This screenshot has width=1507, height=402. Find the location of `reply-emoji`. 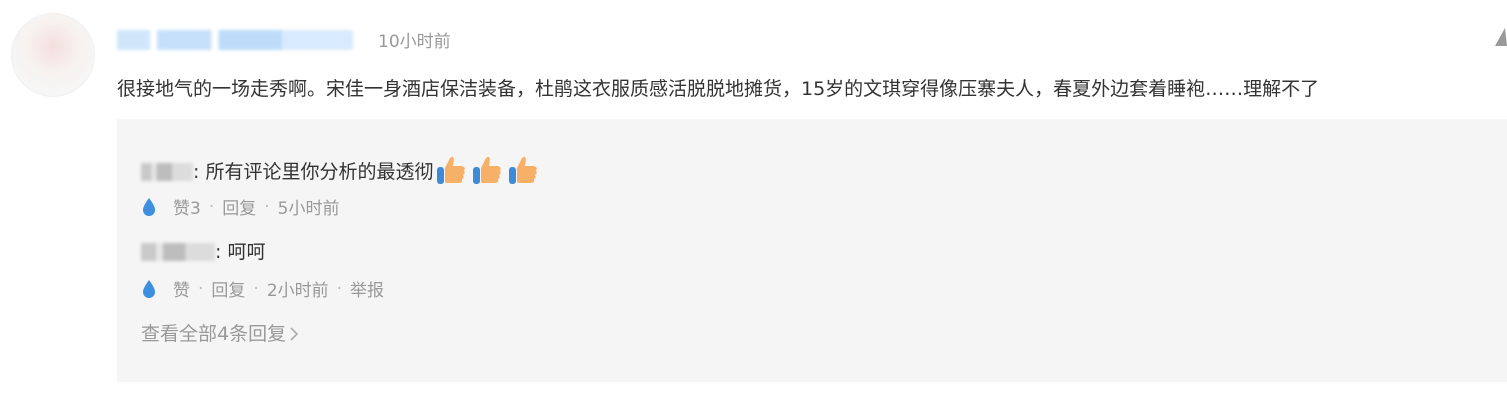

reply-emoji is located at coordinates (489, 172).